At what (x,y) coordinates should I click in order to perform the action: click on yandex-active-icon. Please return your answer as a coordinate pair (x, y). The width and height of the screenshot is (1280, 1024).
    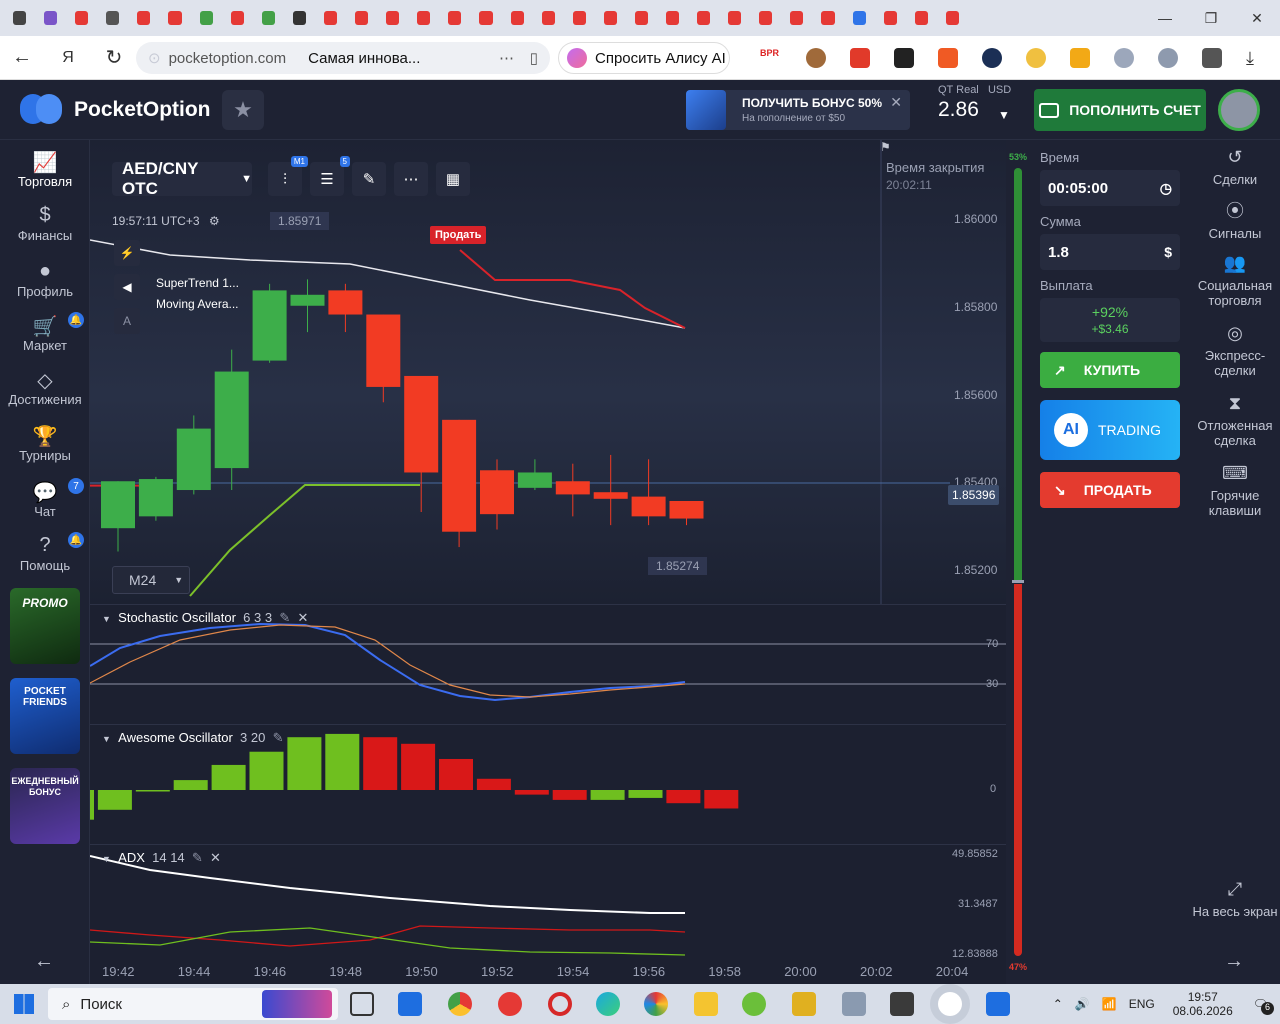
    Looking at the image, I should click on (950, 1004).